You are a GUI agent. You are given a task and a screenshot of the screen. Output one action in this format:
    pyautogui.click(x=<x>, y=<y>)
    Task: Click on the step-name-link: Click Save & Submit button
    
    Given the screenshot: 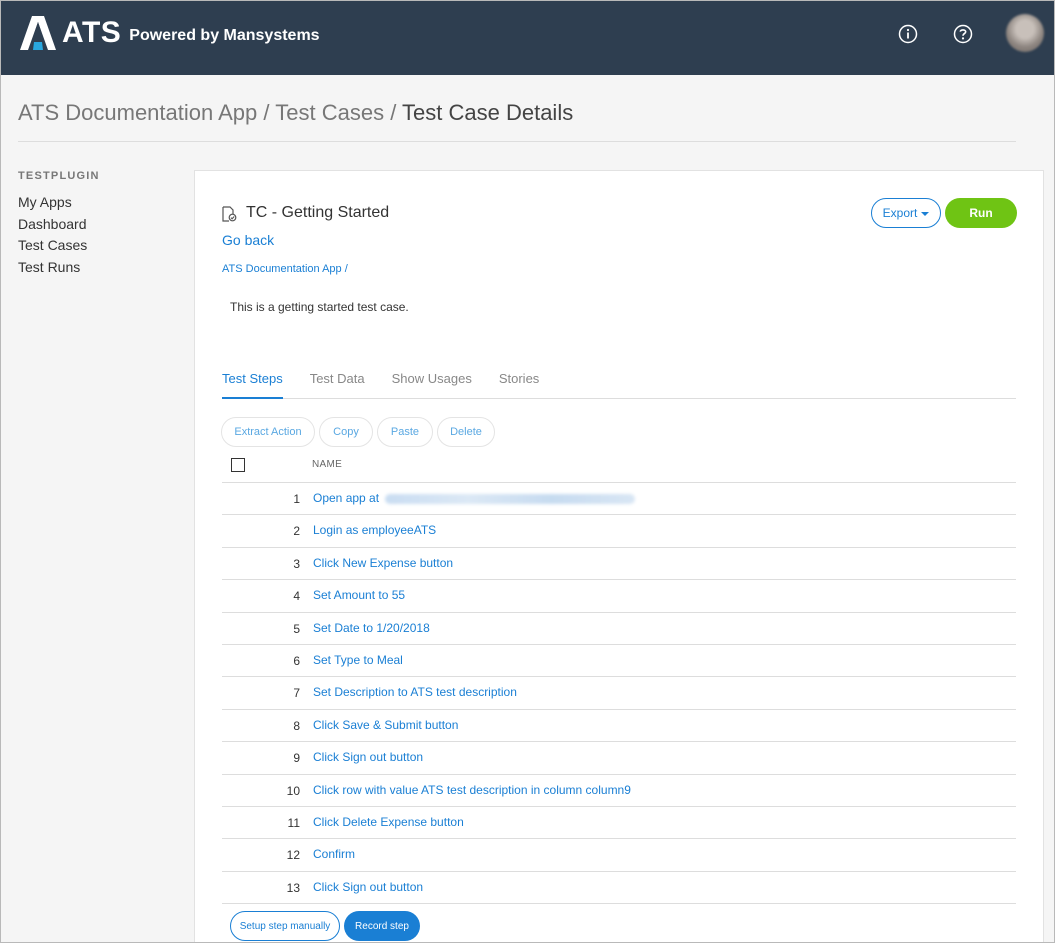 What is the action you would take?
    pyautogui.click(x=385, y=725)
    